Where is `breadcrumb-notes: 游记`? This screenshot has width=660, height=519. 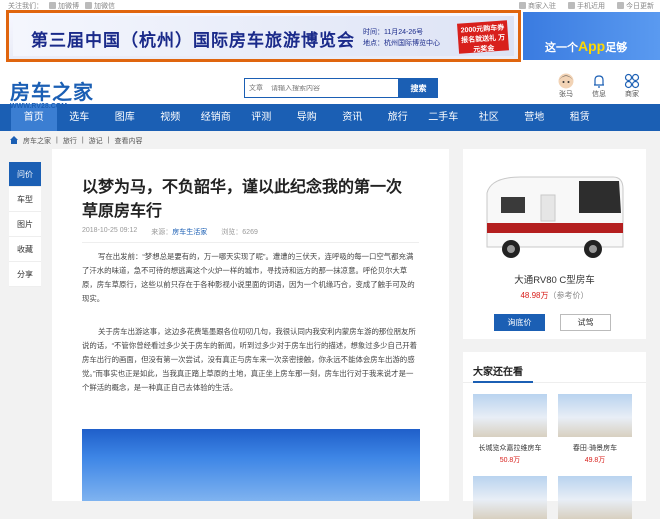
breadcrumb-notes: 游记 is located at coordinates (96, 141).